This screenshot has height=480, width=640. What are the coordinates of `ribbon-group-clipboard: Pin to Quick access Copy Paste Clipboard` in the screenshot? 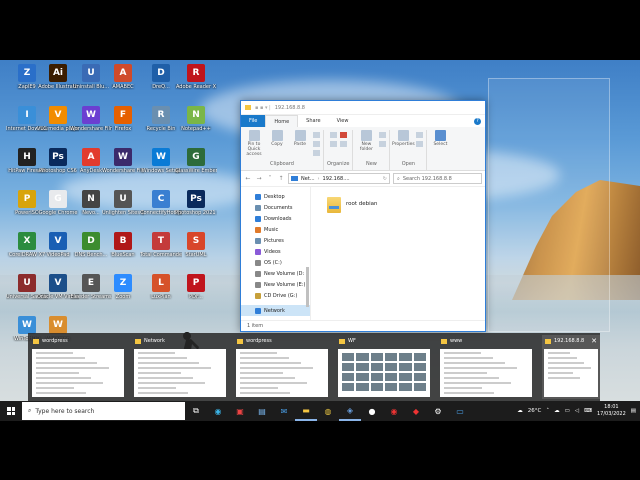 It's located at (282, 150).